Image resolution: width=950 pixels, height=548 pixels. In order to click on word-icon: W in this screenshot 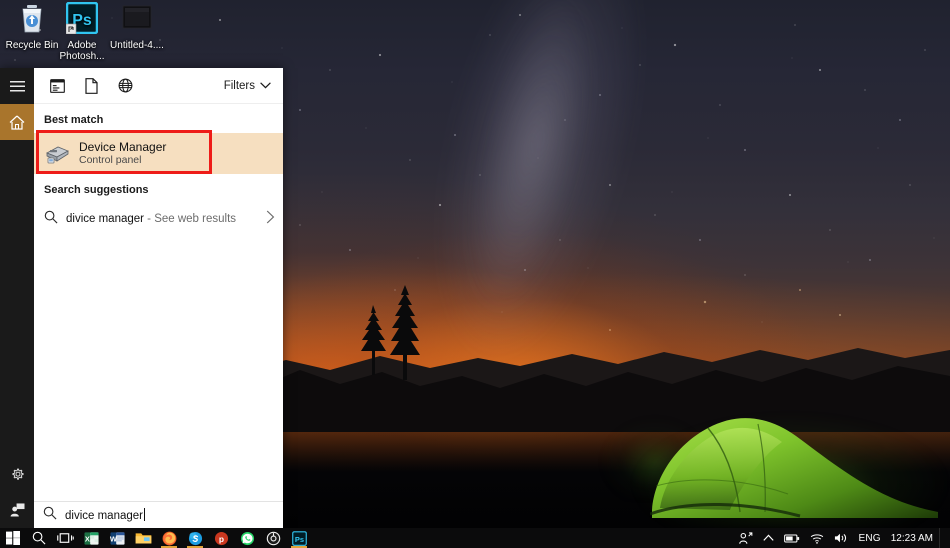, I will do `click(117, 538)`.